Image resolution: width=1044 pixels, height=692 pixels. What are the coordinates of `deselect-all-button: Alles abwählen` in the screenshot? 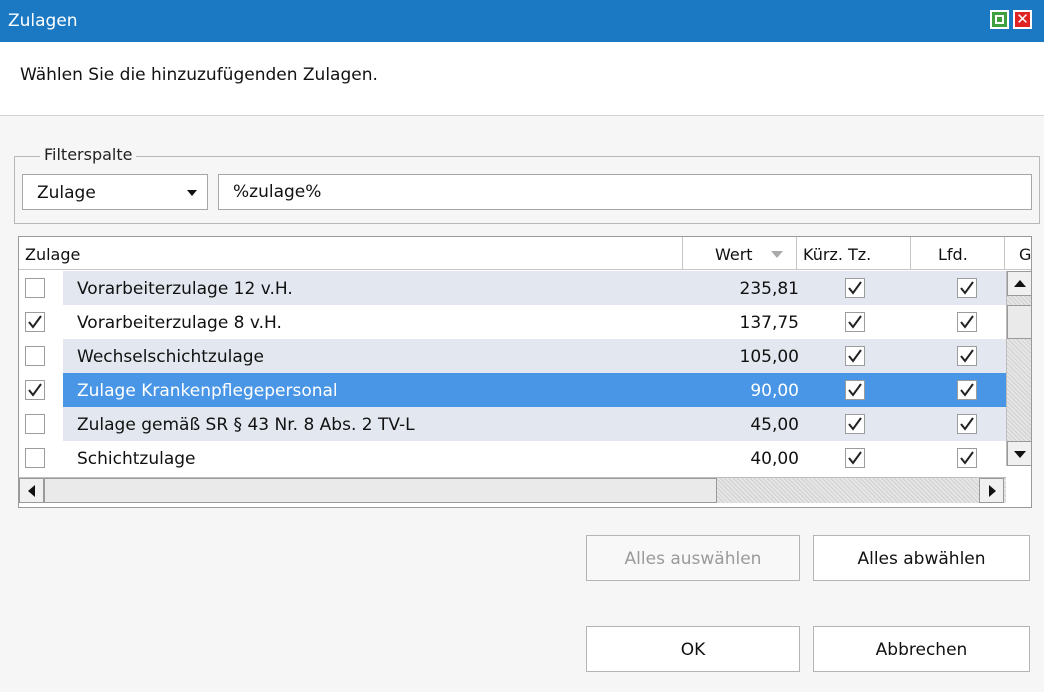 It's located at (921, 558).